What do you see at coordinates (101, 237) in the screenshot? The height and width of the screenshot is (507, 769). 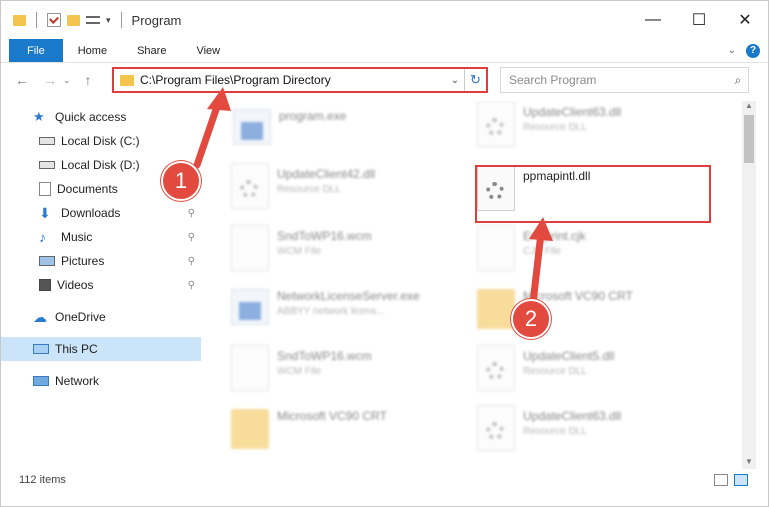 I see `sidebar-item-music: ♪ Music ⚲` at bounding box center [101, 237].